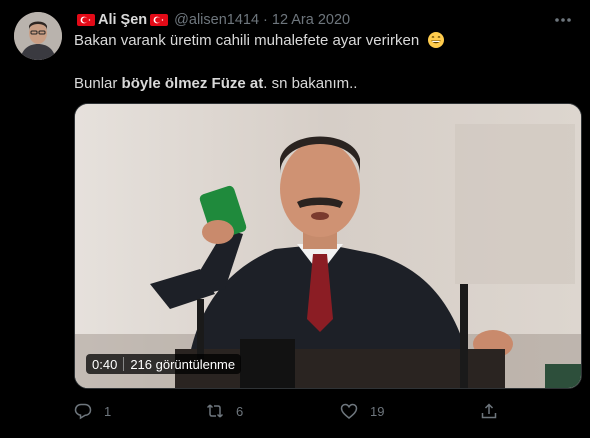 The height and width of the screenshot is (438, 590). I want to click on grinning-face-icon, so click(436, 40).